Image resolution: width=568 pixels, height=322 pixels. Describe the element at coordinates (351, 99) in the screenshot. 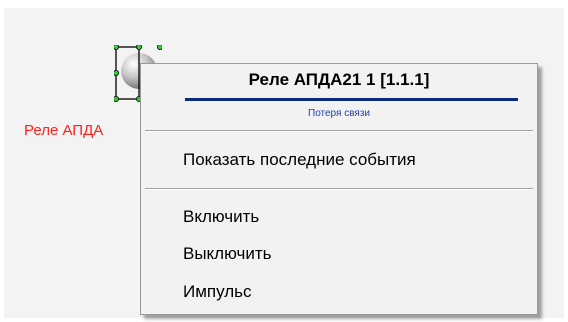

I see `title-underline` at that location.